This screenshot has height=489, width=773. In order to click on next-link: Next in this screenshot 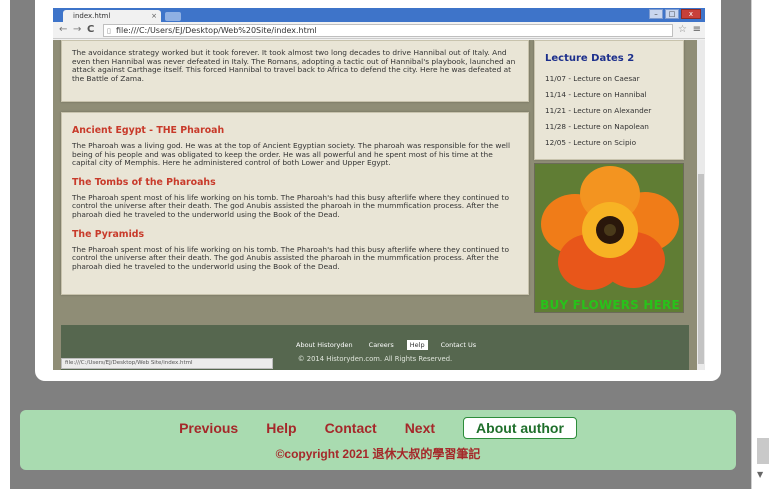, I will do `click(420, 428)`.